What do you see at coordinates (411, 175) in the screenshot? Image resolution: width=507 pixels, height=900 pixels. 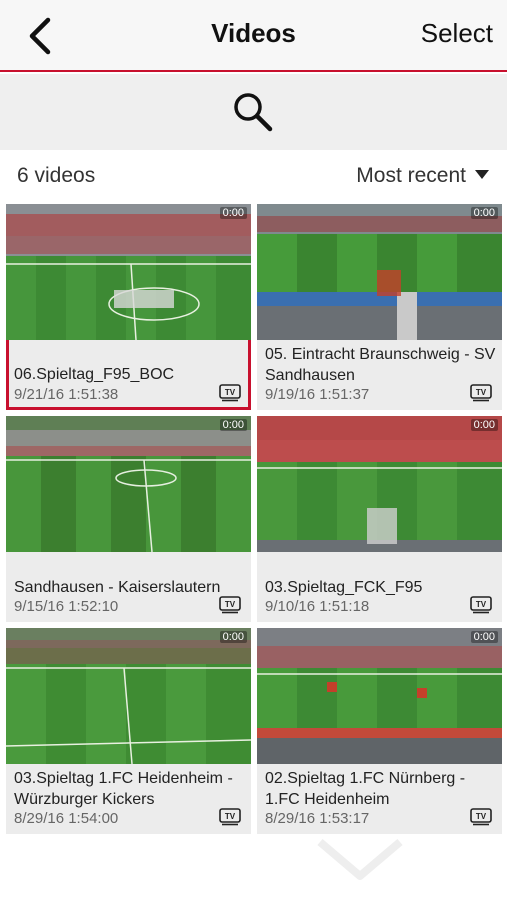 I see `sort-label: Most recent` at bounding box center [411, 175].